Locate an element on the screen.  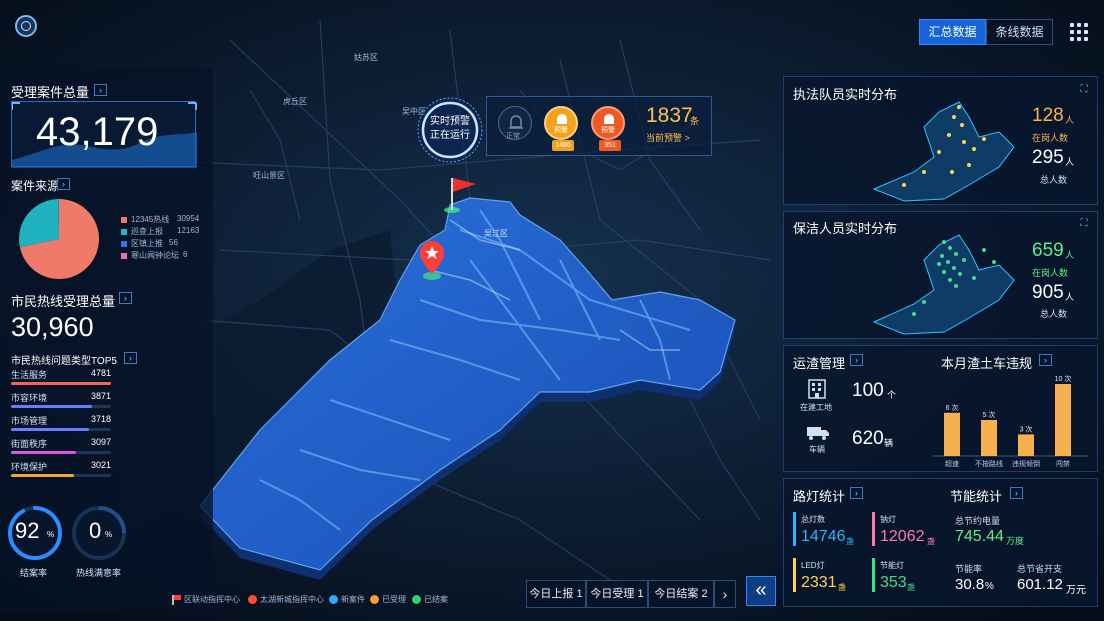
cases-title: 受理案件总量 is located at coordinates (50, 92).